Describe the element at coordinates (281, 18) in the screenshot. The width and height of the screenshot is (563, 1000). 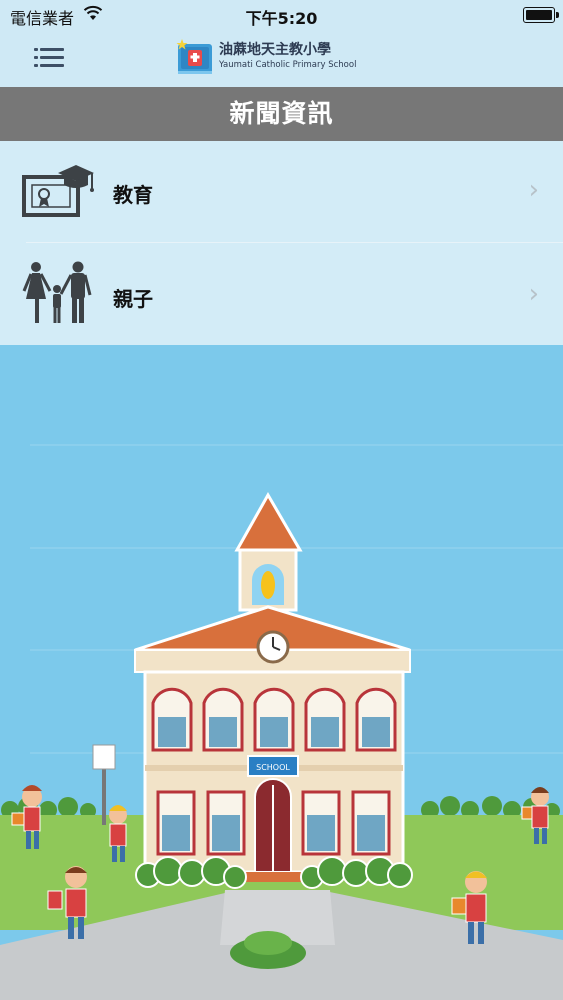
I see `status-time: 下午5:20` at that location.